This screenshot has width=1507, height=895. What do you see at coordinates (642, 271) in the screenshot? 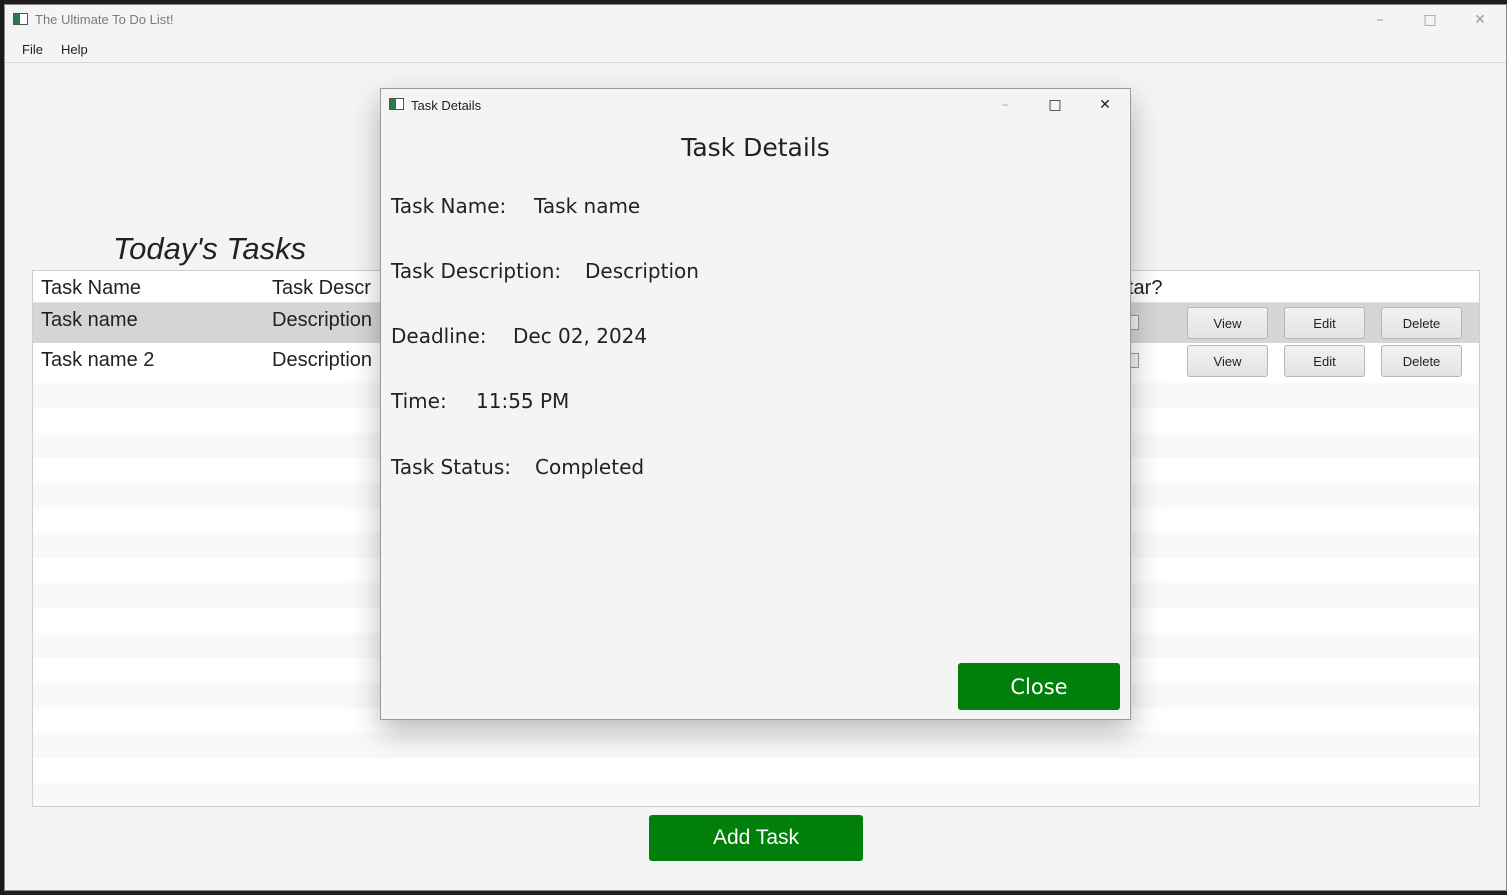
I see `task-description-value: Description` at bounding box center [642, 271].